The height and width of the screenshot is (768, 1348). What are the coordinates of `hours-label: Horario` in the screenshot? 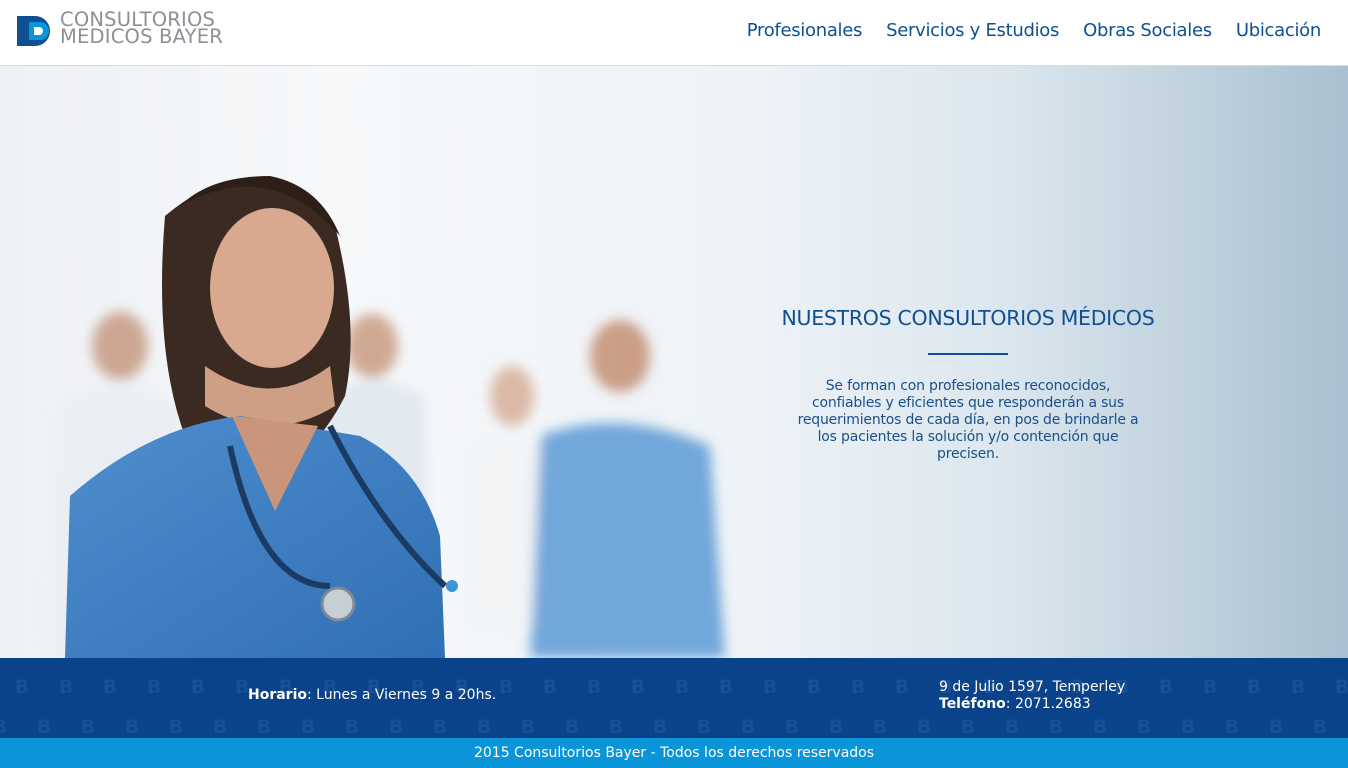 It's located at (278, 695).